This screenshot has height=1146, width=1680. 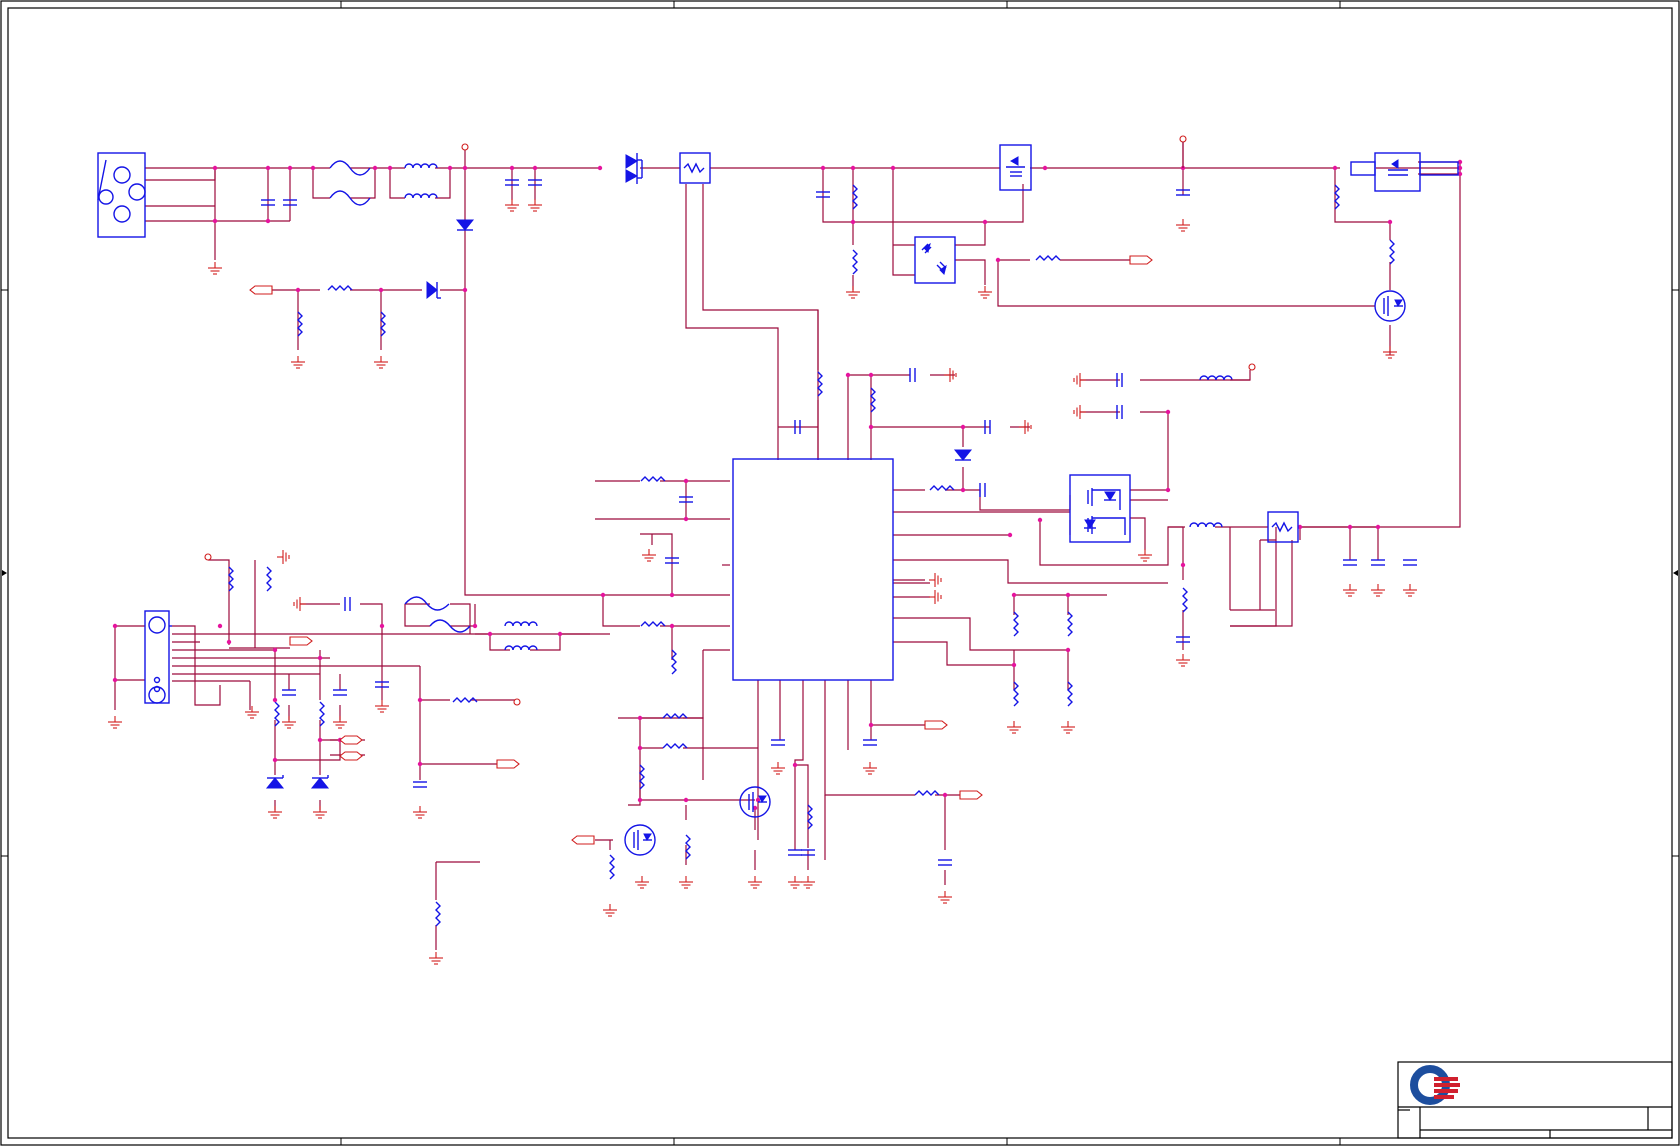 What do you see at coordinates (275, 782) in the screenshot?
I see `tvs-diode-left` at bounding box center [275, 782].